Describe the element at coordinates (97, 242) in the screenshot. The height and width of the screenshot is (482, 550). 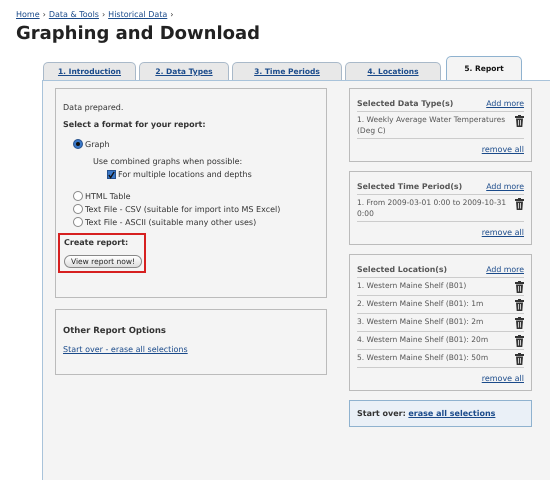
I see `section-heading: Create report:` at that location.